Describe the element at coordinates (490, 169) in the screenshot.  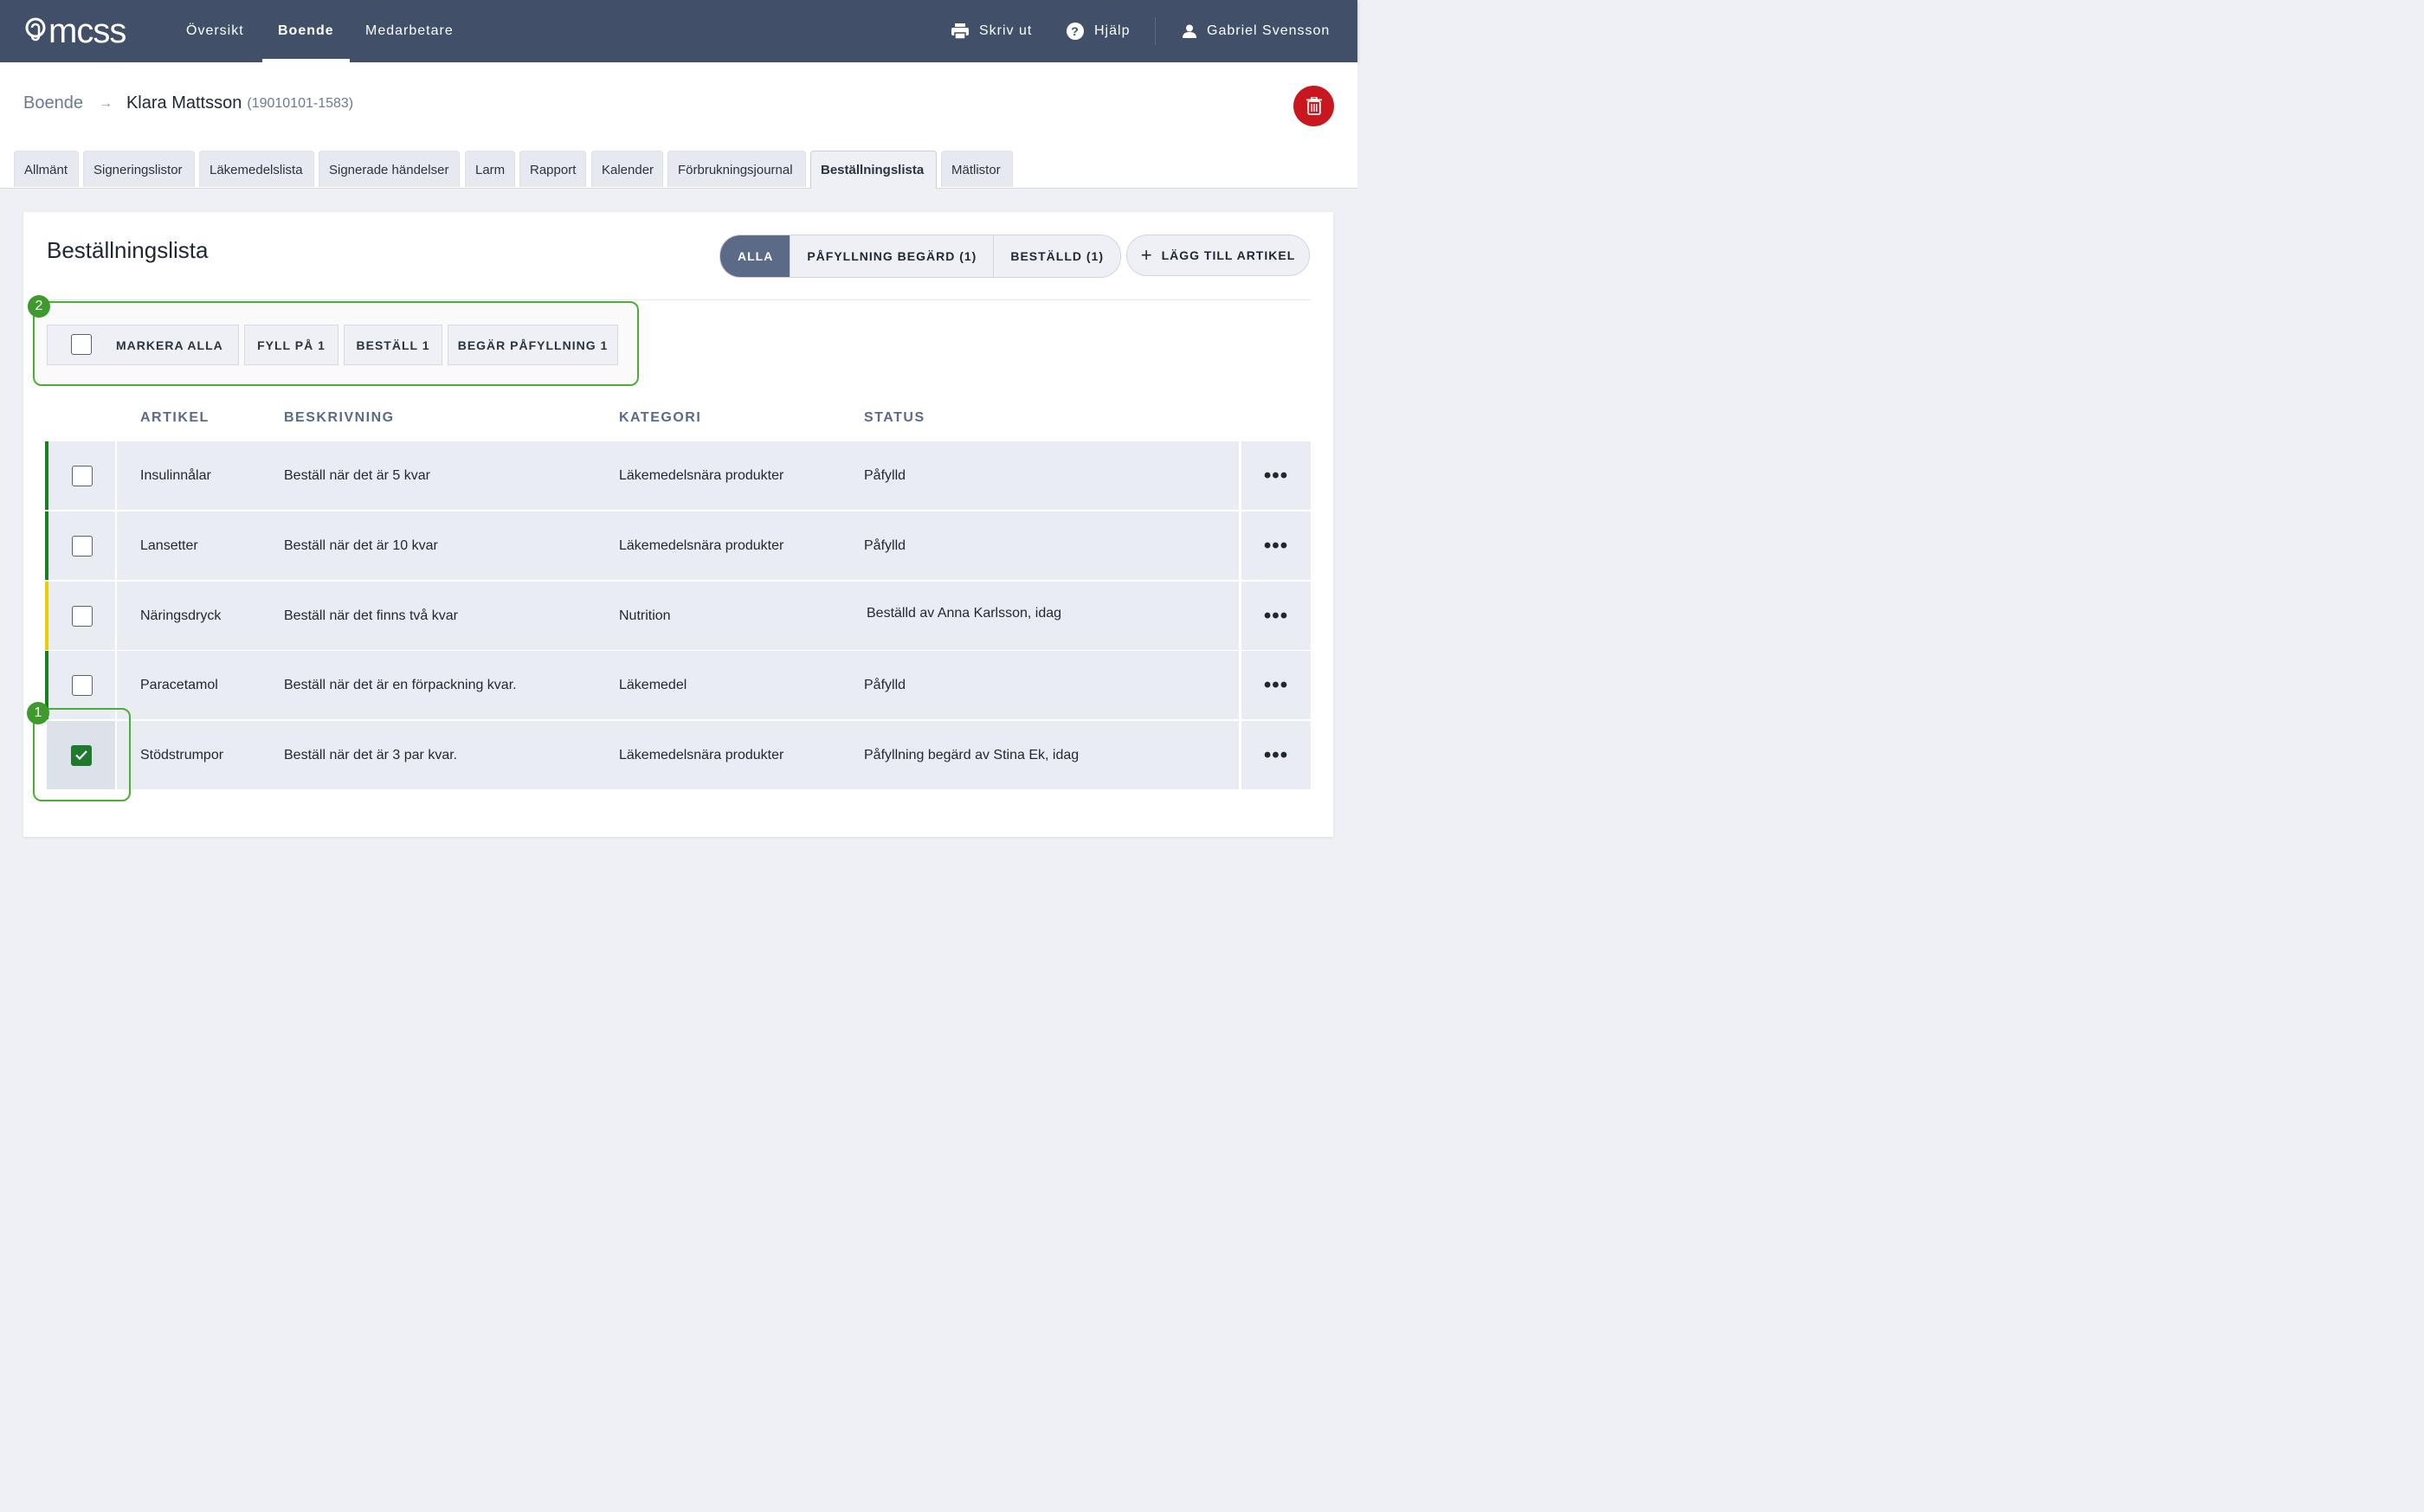
I see `tab-larm: Larm` at that location.